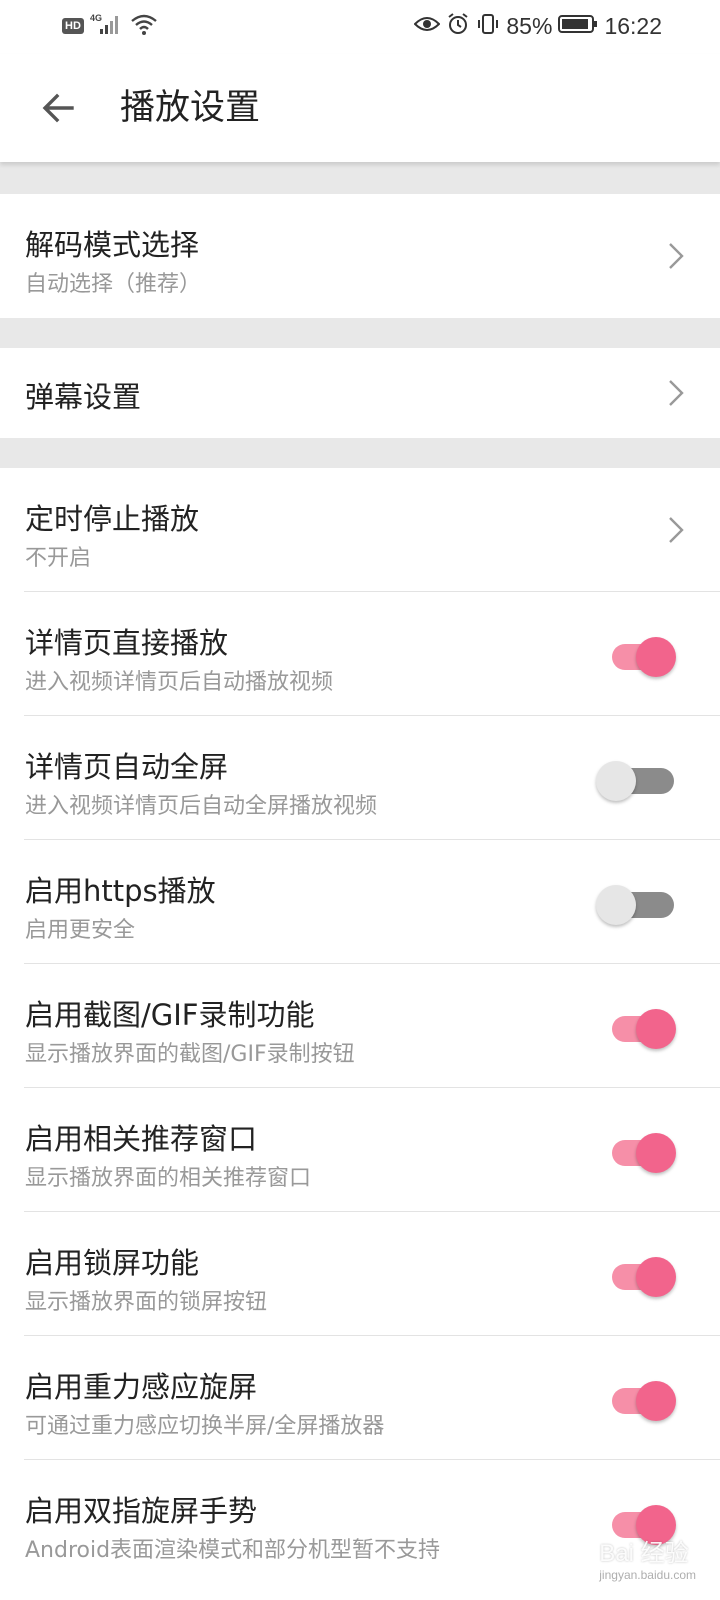  I want to click on wifi-icon, so click(144, 26).